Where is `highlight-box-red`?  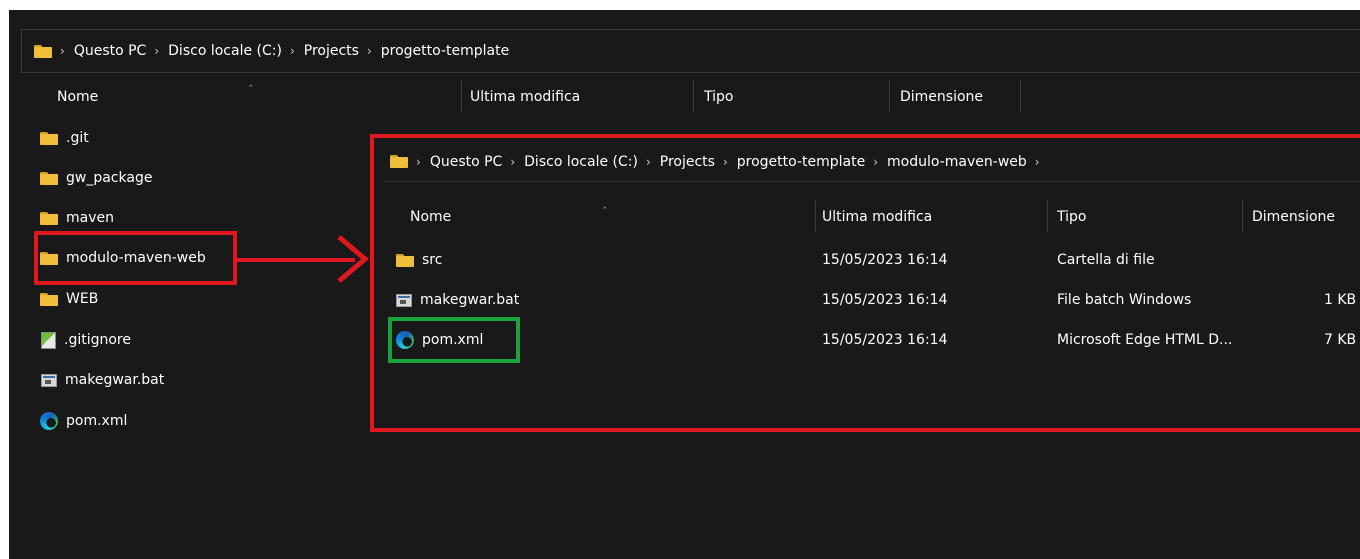 highlight-box-red is located at coordinates (135, 258).